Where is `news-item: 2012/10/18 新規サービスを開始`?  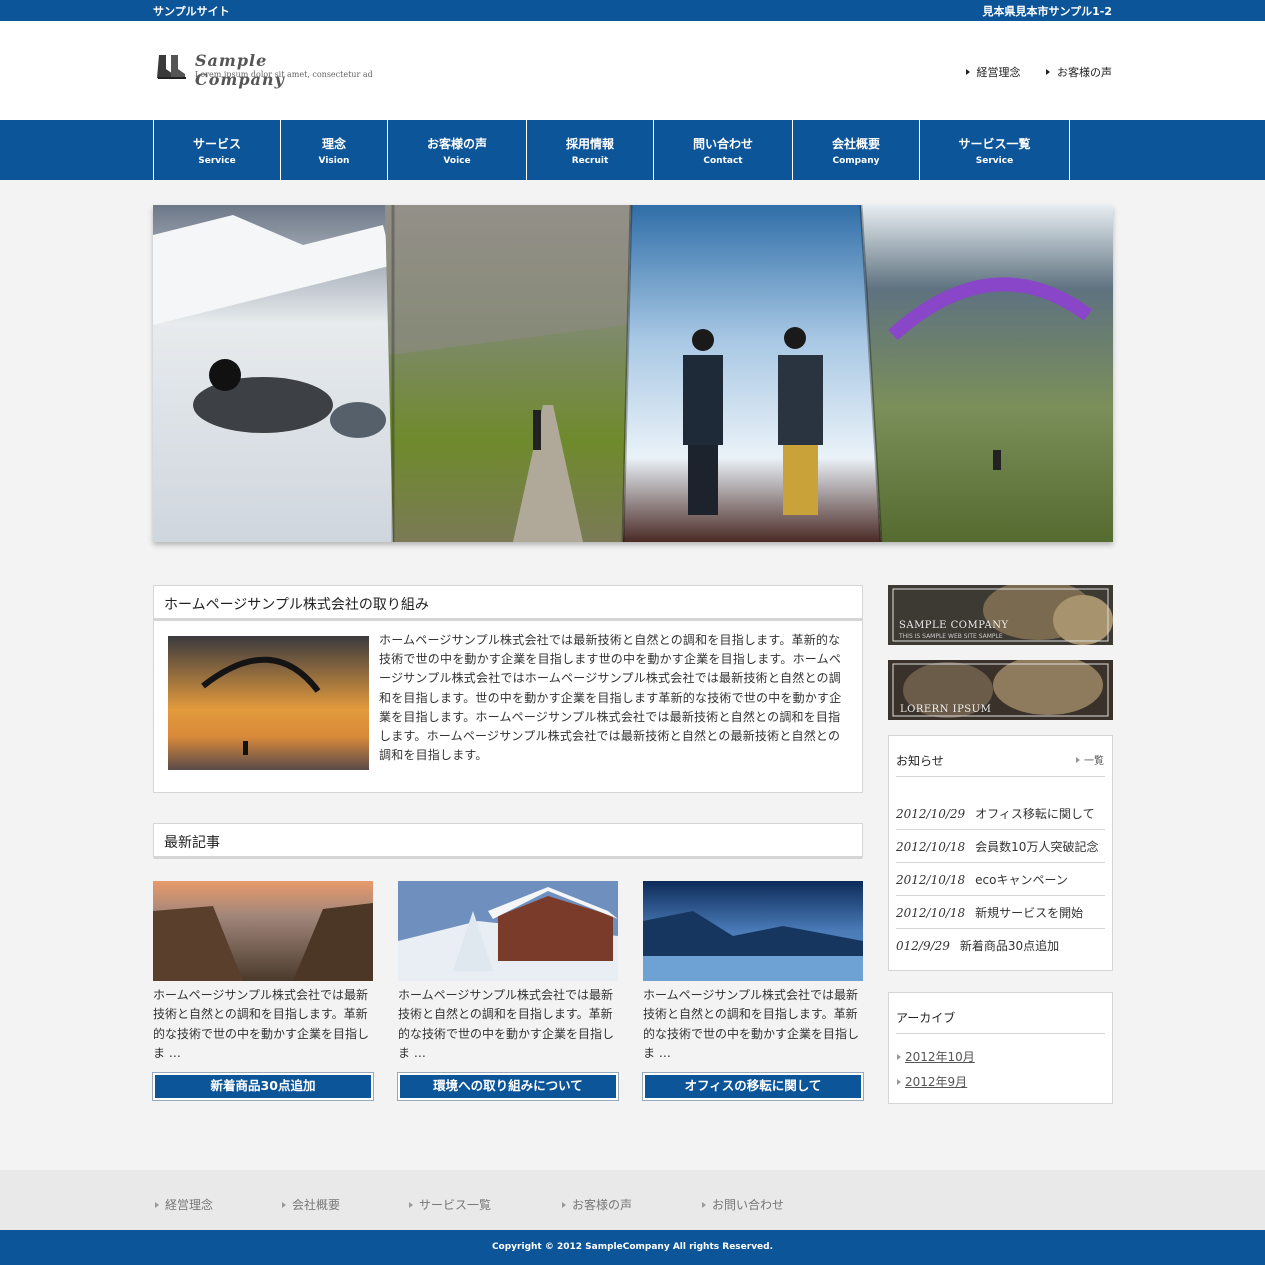
news-item: 2012/10/18 新規サービスを開始 is located at coordinates (989, 912).